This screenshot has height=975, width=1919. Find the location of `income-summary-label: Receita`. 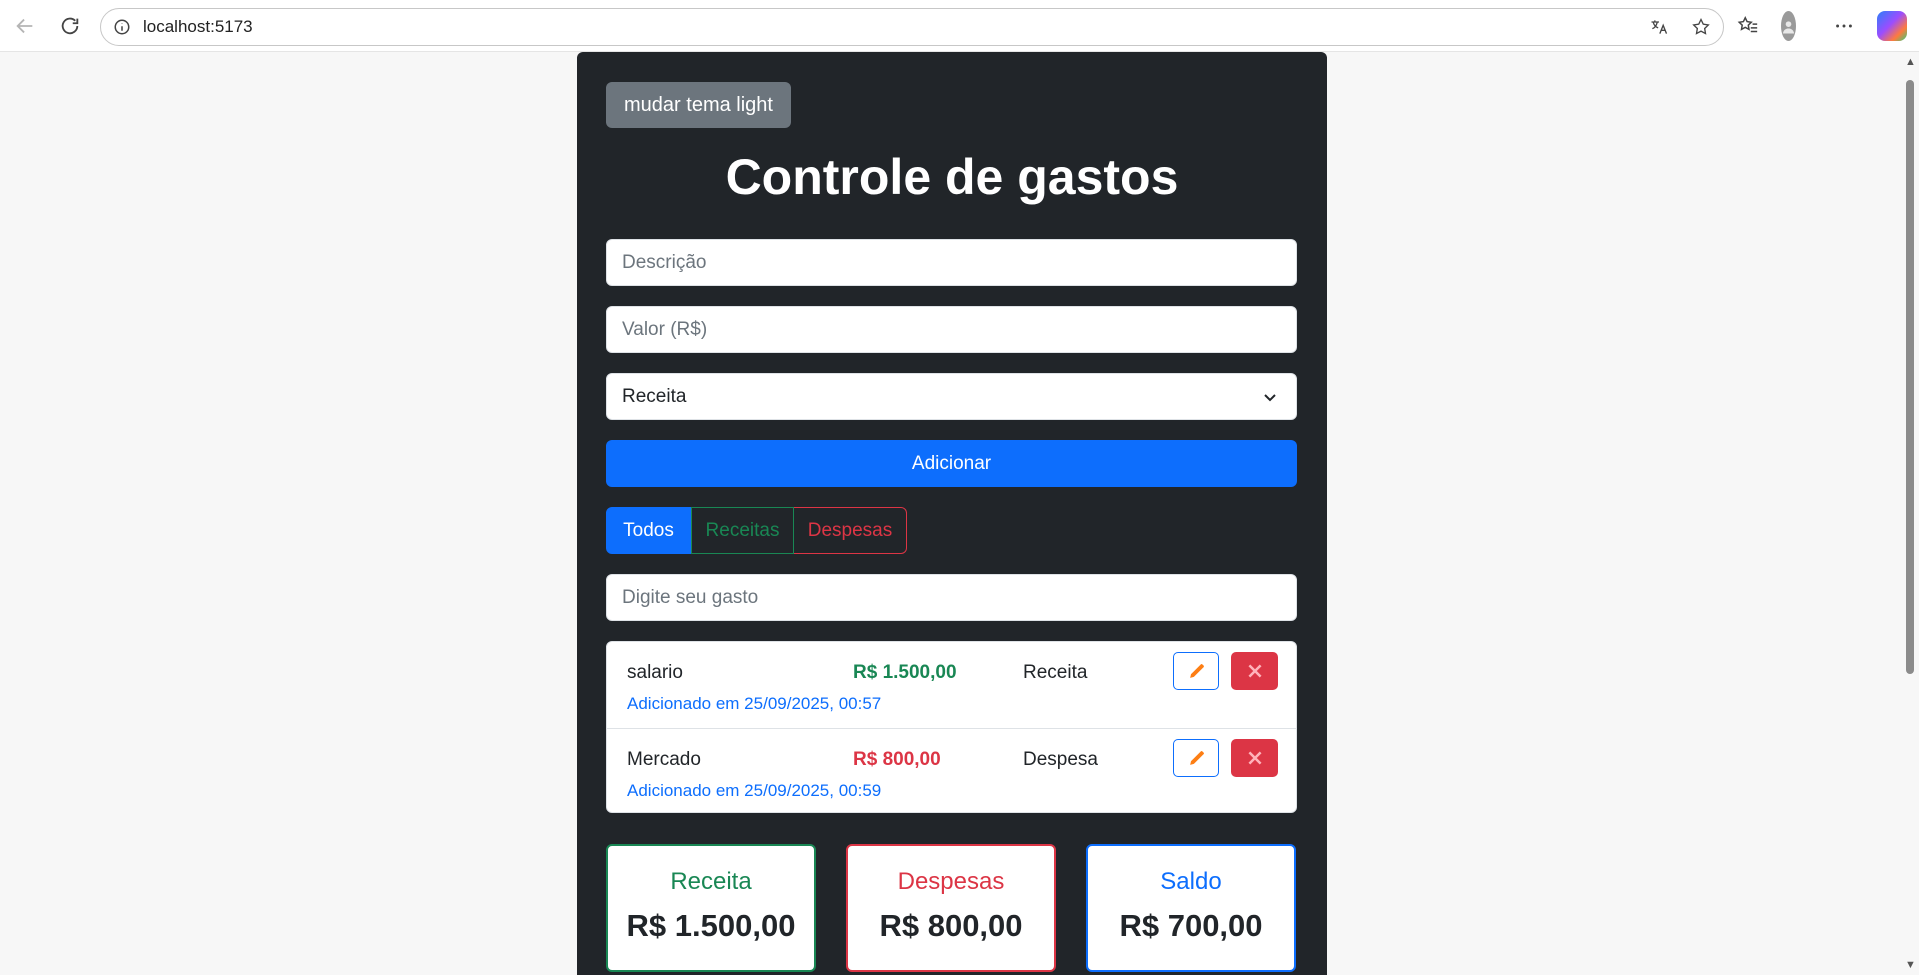

income-summary-label: Receita is located at coordinates (711, 881).